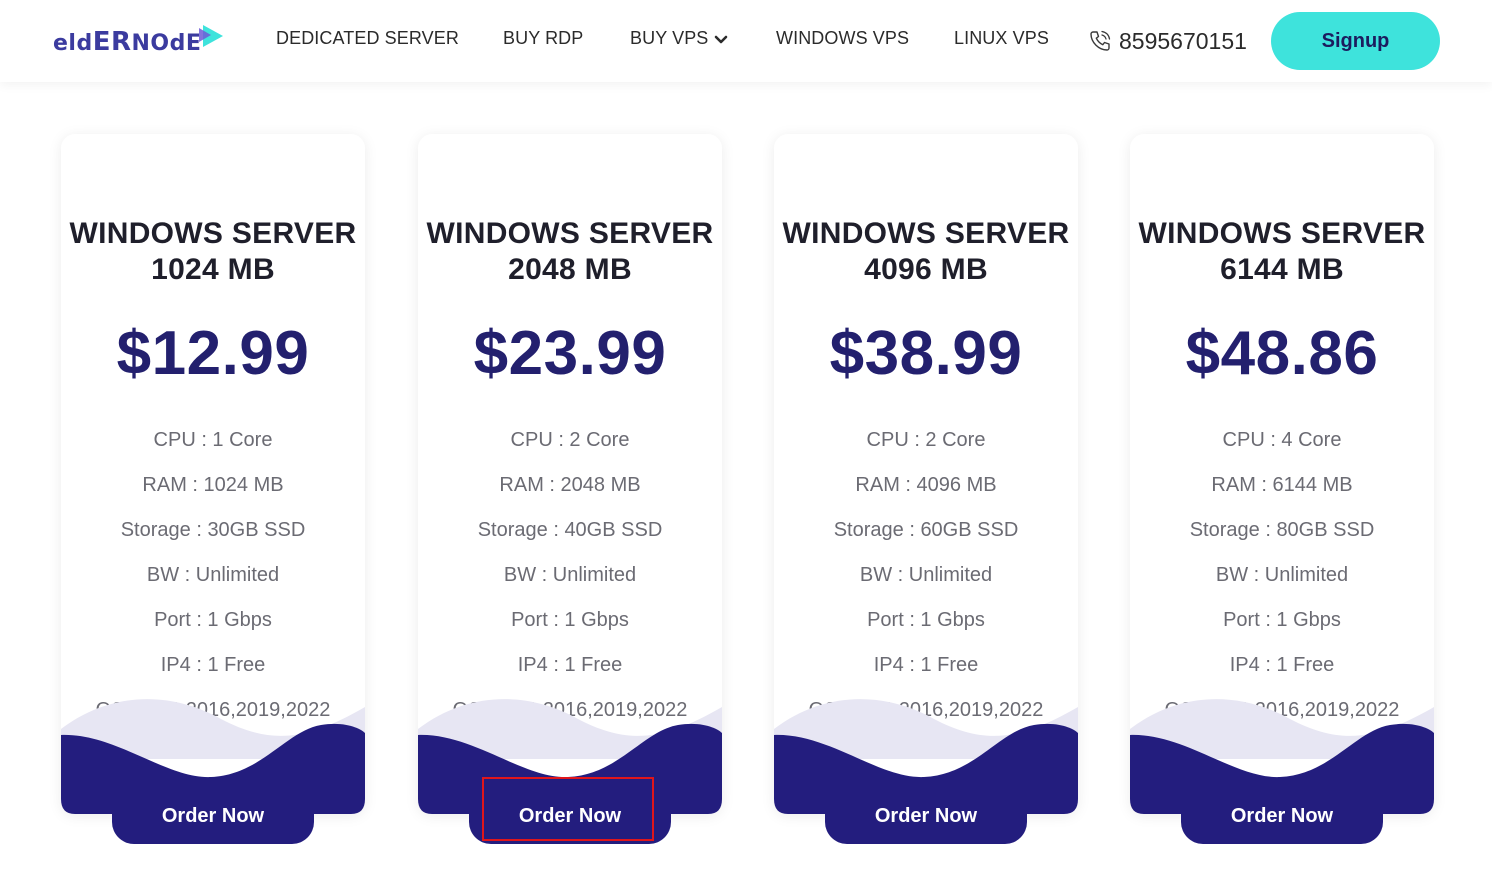 The width and height of the screenshot is (1492, 875). Describe the element at coordinates (1282, 353) in the screenshot. I see `plan-price: $48.86` at that location.